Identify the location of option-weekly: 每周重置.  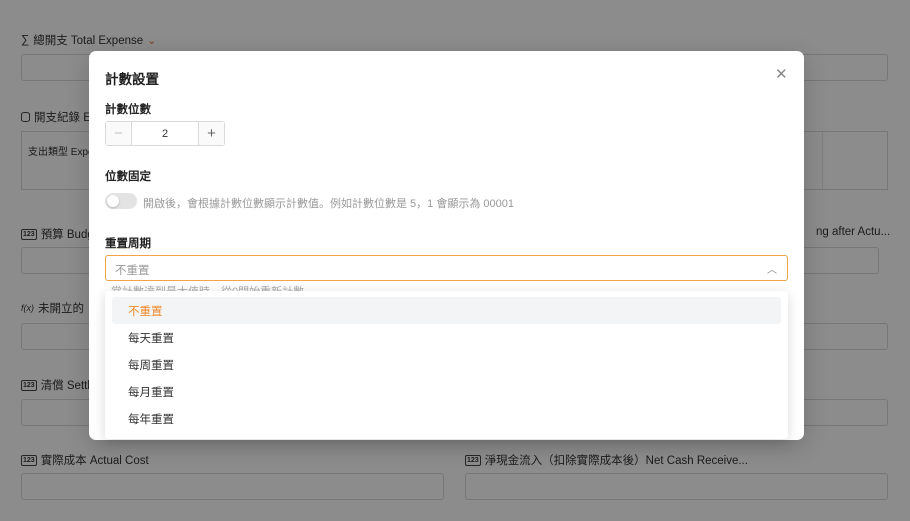
(446, 364).